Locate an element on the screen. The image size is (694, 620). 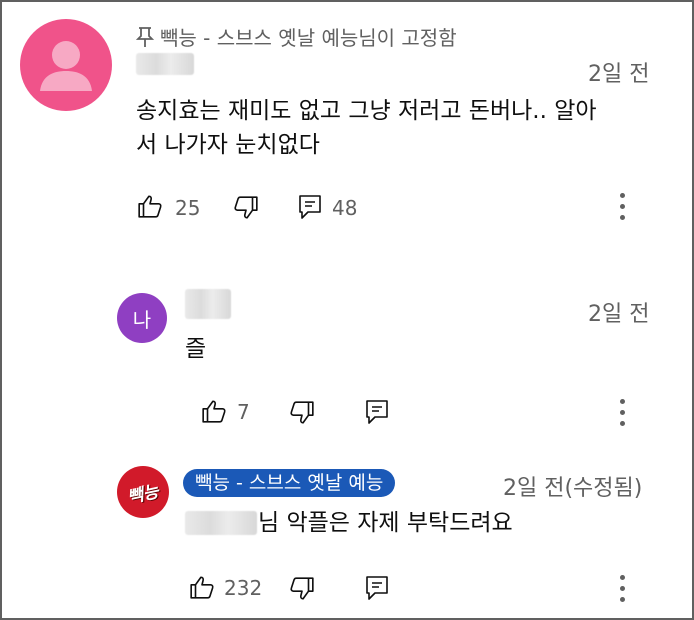
like-button is located at coordinates (150, 206).